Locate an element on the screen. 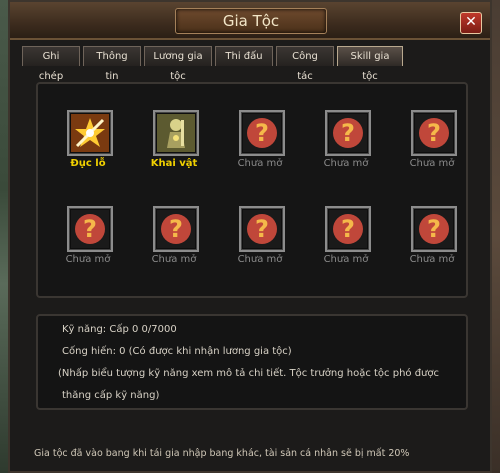 Image resolution: width=500 pixels, height=473 pixels. tab-thong-tin: Thông tin is located at coordinates (112, 64).